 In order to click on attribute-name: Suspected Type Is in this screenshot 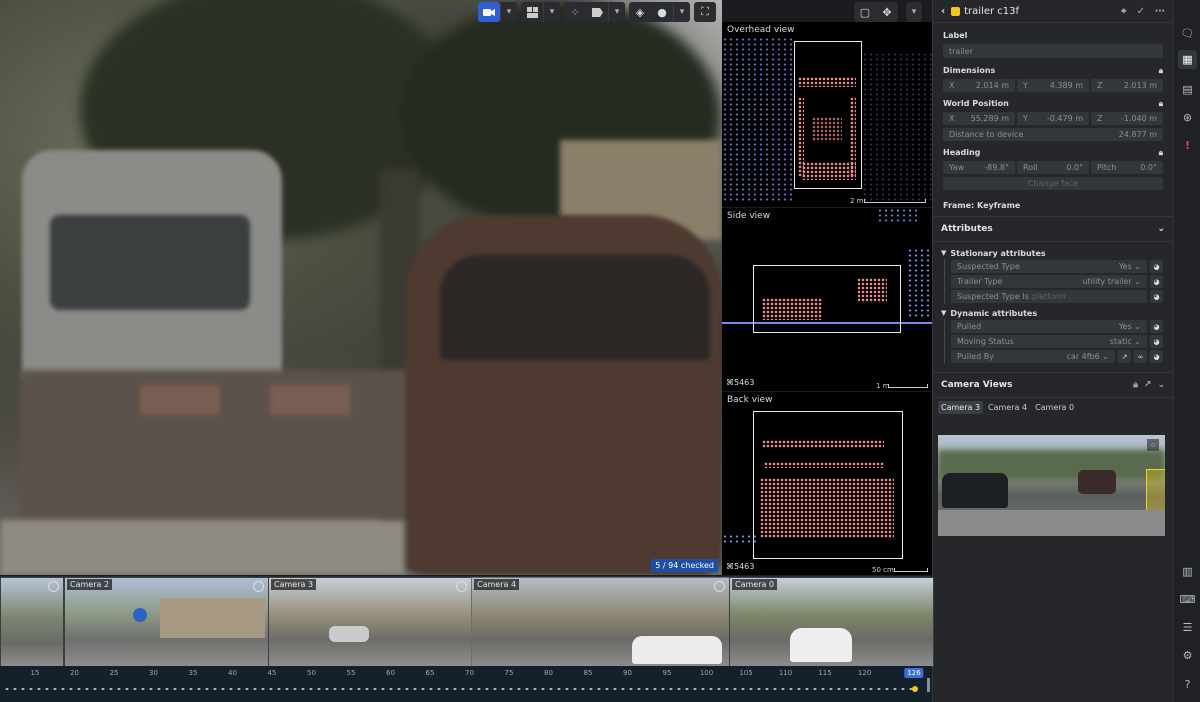, I will do `click(993, 296)`.